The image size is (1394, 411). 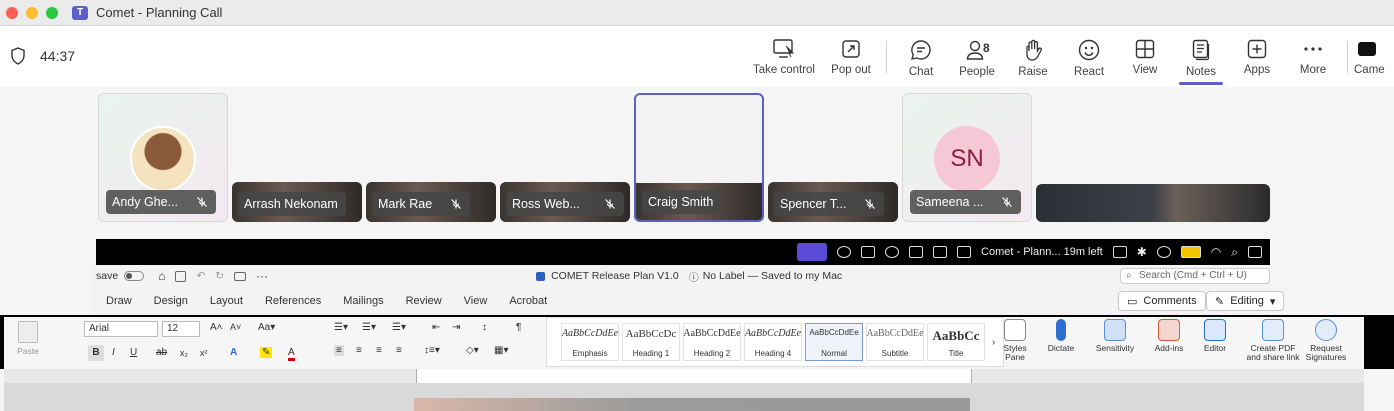 What do you see at coordinates (161, 276) in the screenshot?
I see `home-icon: ⌂` at bounding box center [161, 276].